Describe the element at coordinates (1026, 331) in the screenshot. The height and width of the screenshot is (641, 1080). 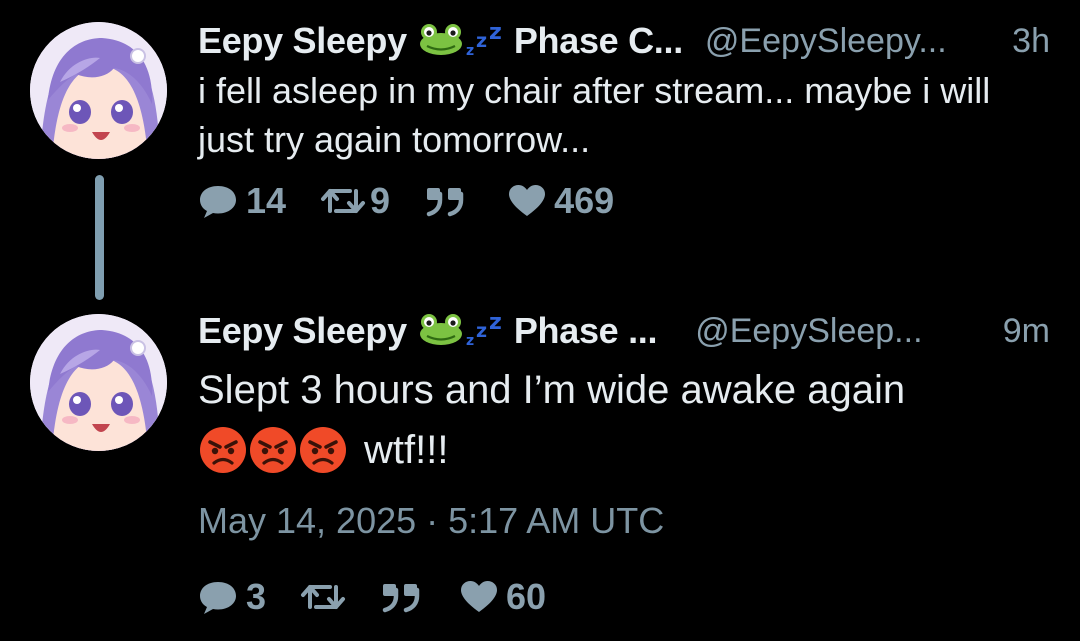
I see `tweet-time: 9m` at that location.